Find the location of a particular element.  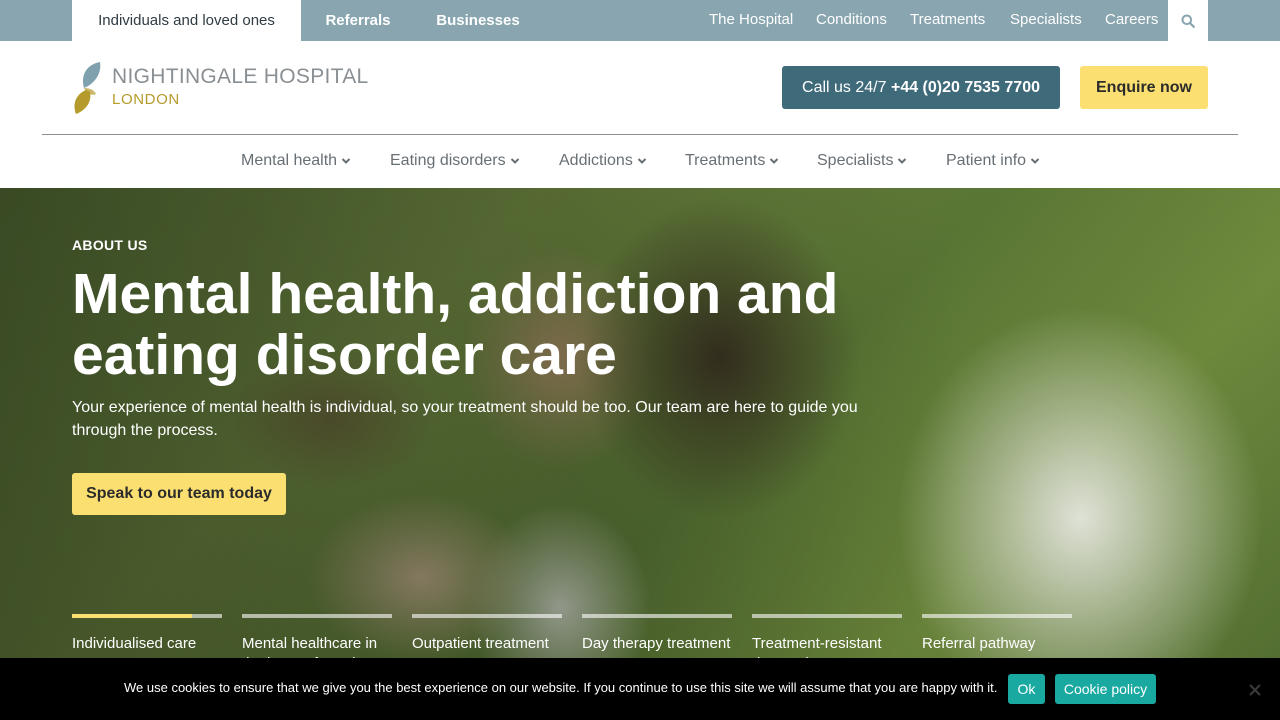

logo-location: LONDON is located at coordinates (146, 99).